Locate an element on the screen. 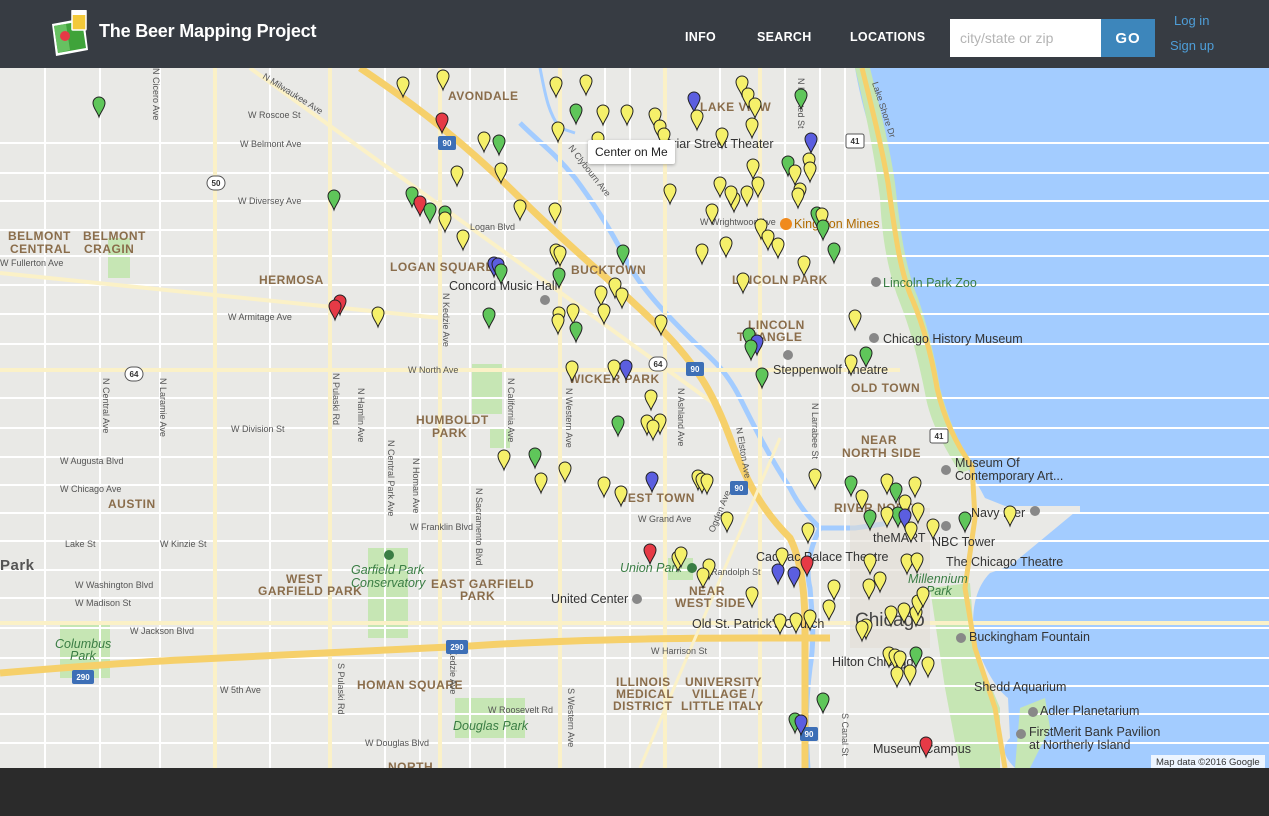 The image size is (1269, 816). label-lincoln-park-zoo: Lincoln Park Zoo is located at coordinates (930, 283).